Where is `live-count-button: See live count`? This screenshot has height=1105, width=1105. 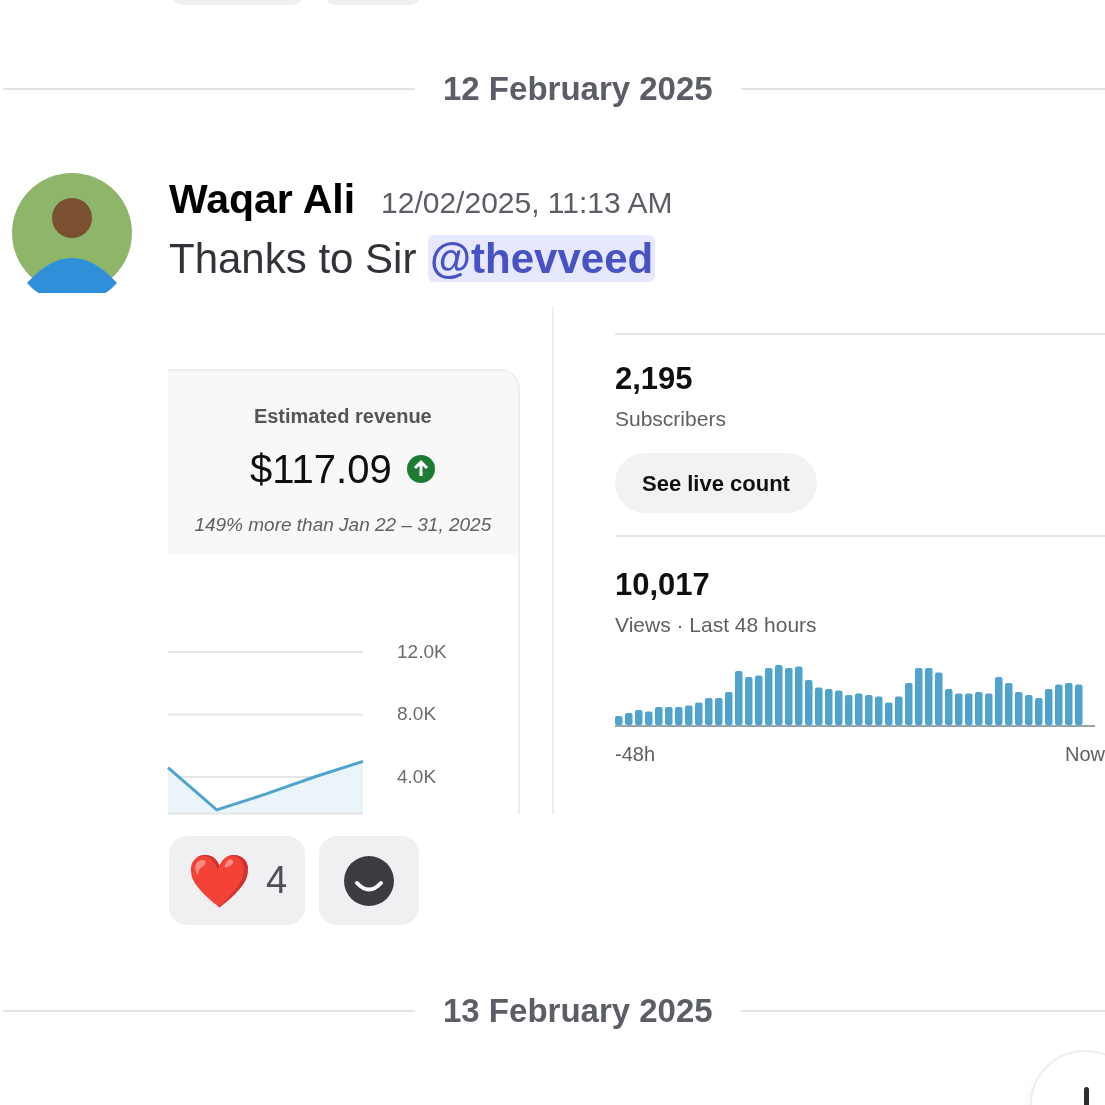 live-count-button: See live count is located at coordinates (716, 483).